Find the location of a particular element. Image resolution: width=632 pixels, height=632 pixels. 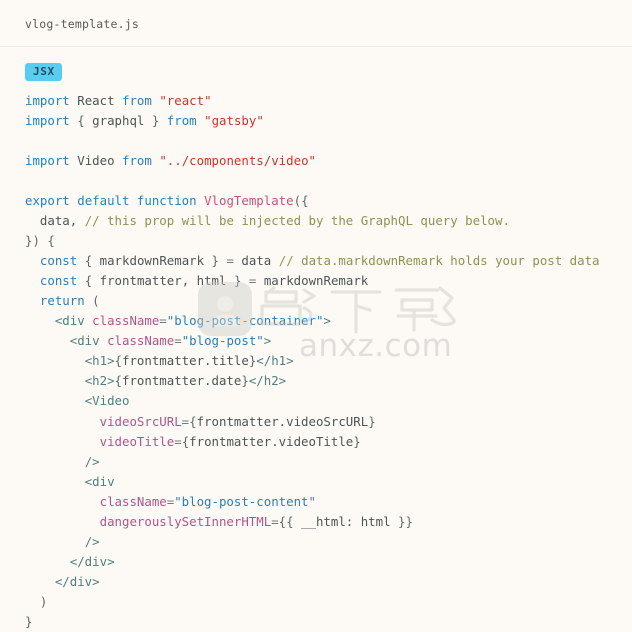

code-line: <h1>{frontmatter.title}</h1> is located at coordinates (189, 361).